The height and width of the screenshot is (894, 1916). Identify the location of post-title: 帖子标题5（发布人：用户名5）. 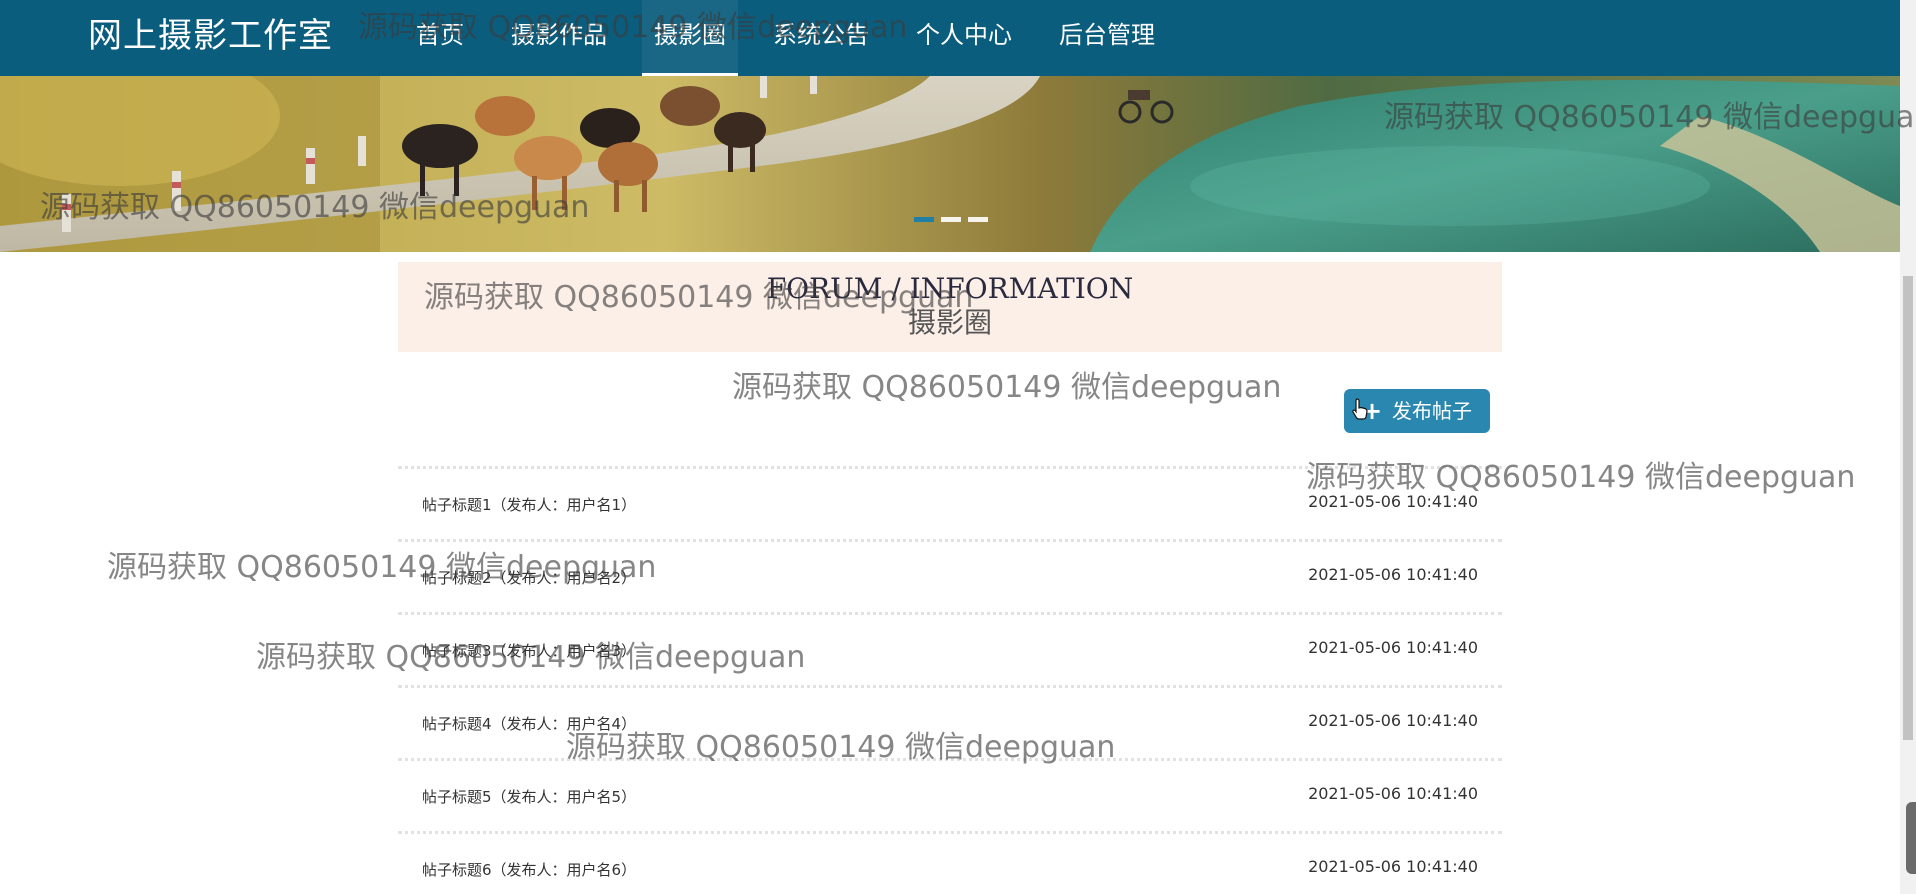
(529, 796).